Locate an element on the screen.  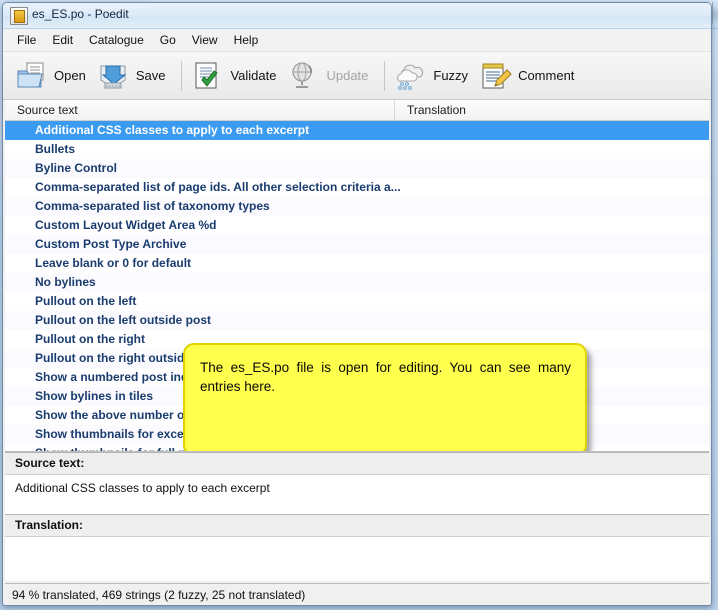
save-disk-icon is located at coordinates (114, 76).